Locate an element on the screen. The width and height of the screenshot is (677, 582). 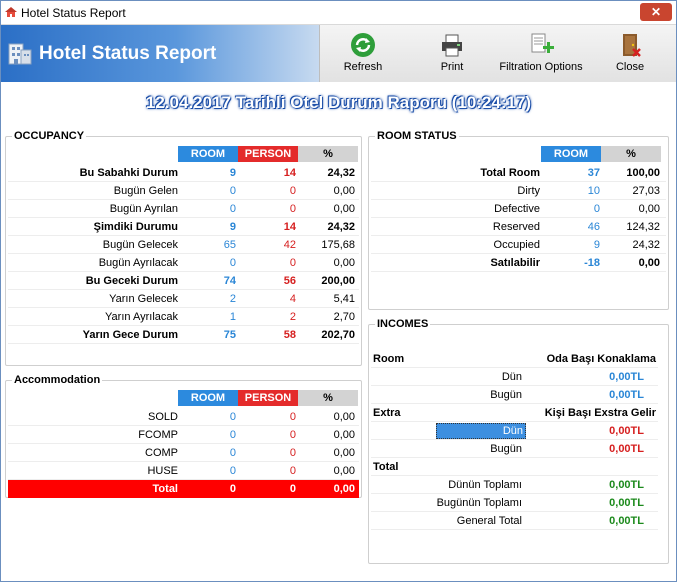
accommodation-person-header: PERSON is located at coordinates (268, 398).